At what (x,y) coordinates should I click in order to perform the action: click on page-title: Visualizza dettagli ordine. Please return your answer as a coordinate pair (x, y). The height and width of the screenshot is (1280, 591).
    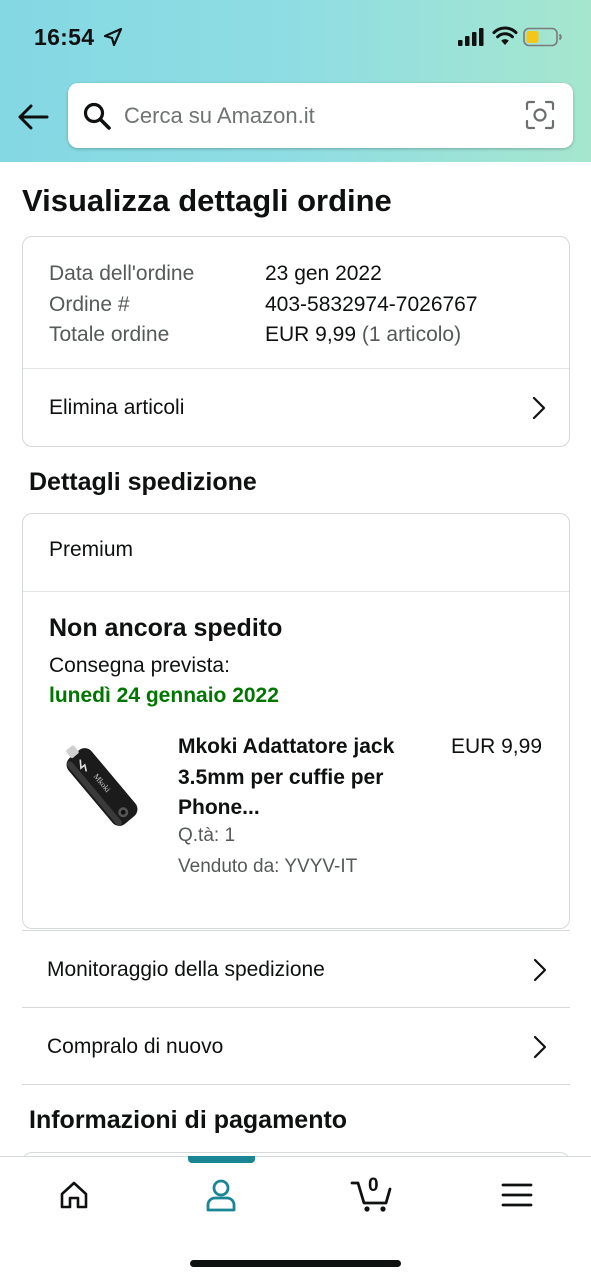
    Looking at the image, I should click on (207, 200).